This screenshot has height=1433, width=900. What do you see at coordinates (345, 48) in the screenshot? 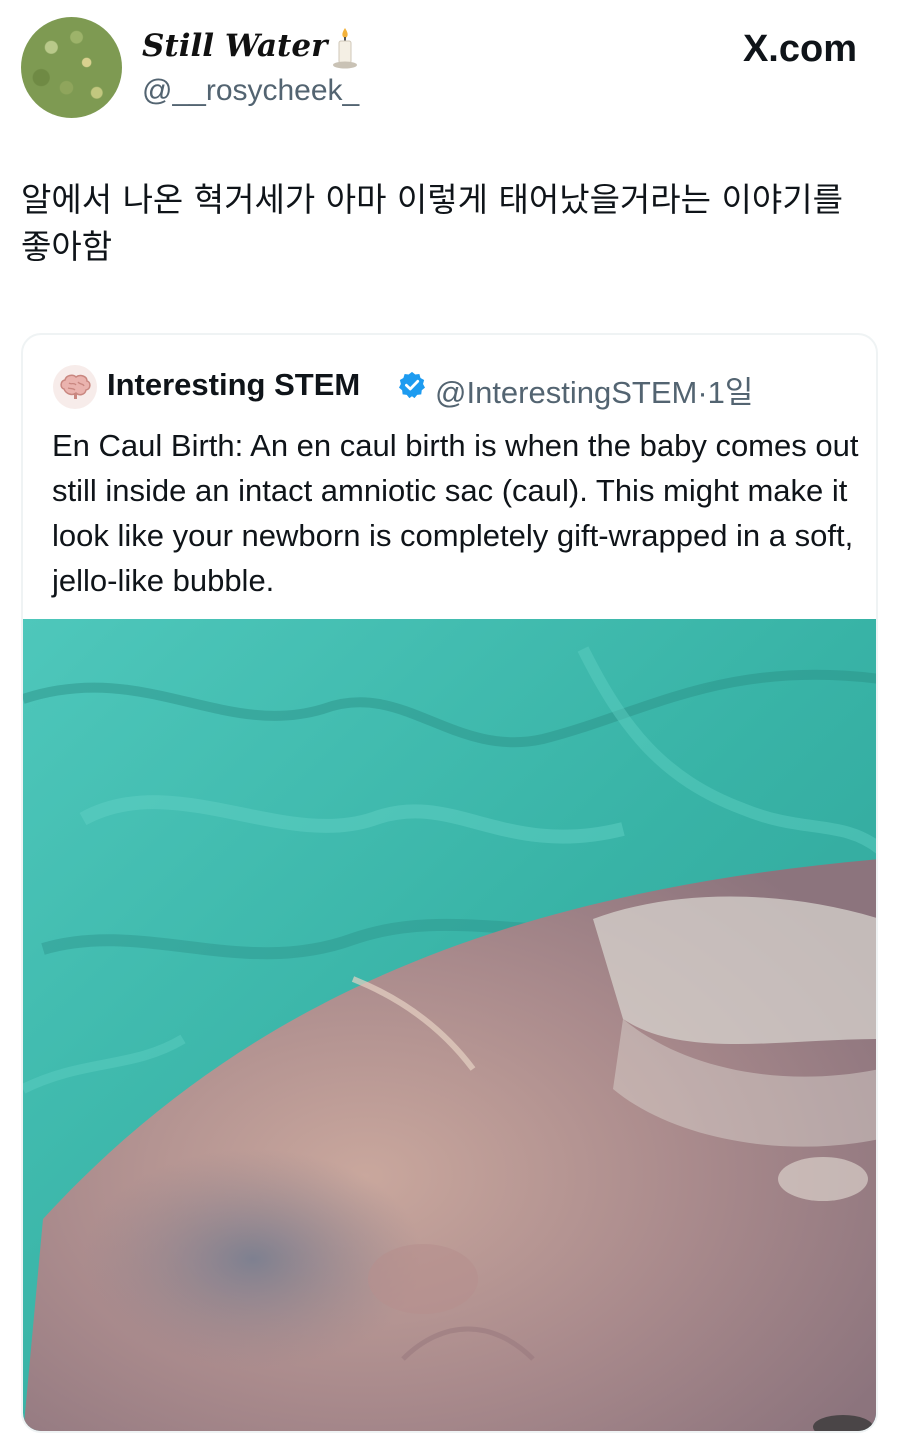
I see `candle-icon` at bounding box center [345, 48].